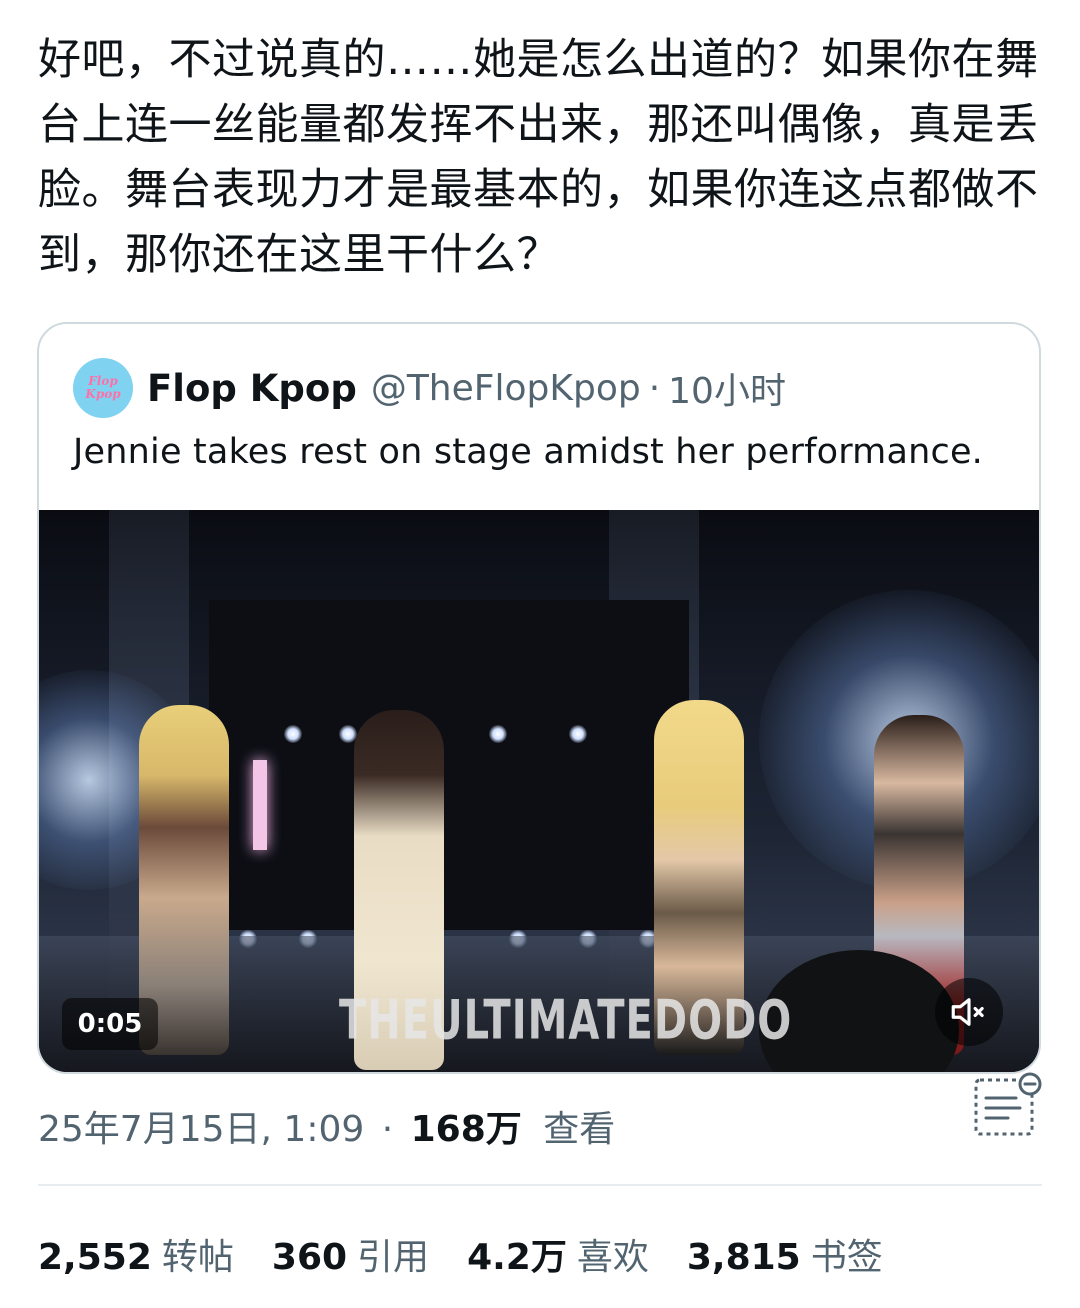 This screenshot has width=1080, height=1308. Describe the element at coordinates (540, 1185) in the screenshot. I see `divider` at that location.